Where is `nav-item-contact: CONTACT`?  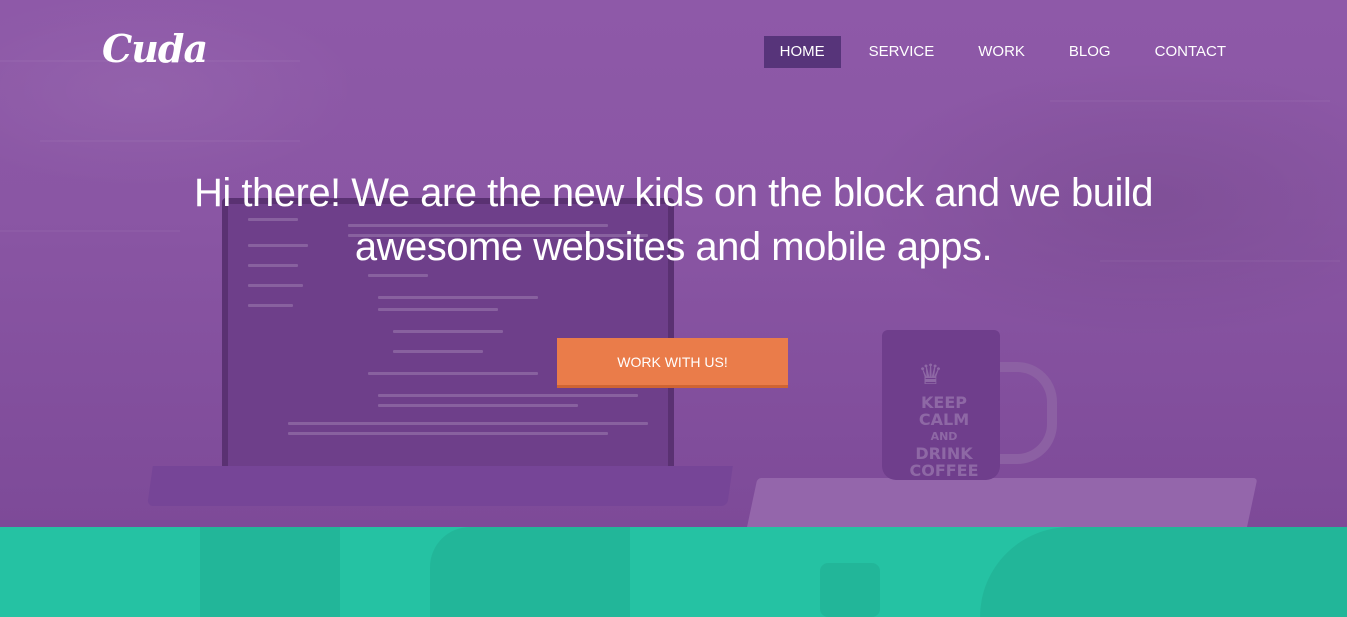 nav-item-contact: CONTACT is located at coordinates (1190, 52).